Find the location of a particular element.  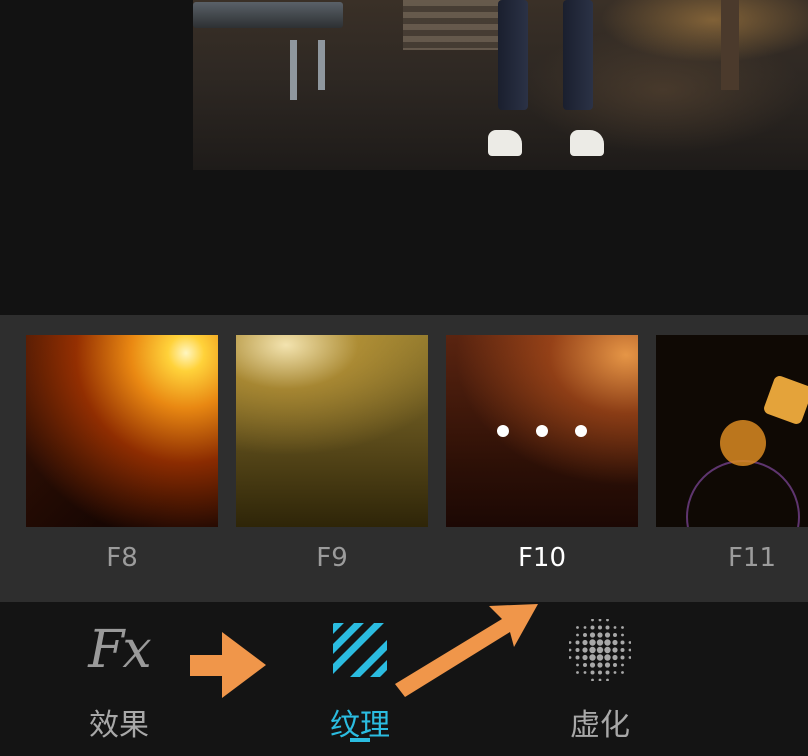

tab-label: 效果 is located at coordinates (119, 725).